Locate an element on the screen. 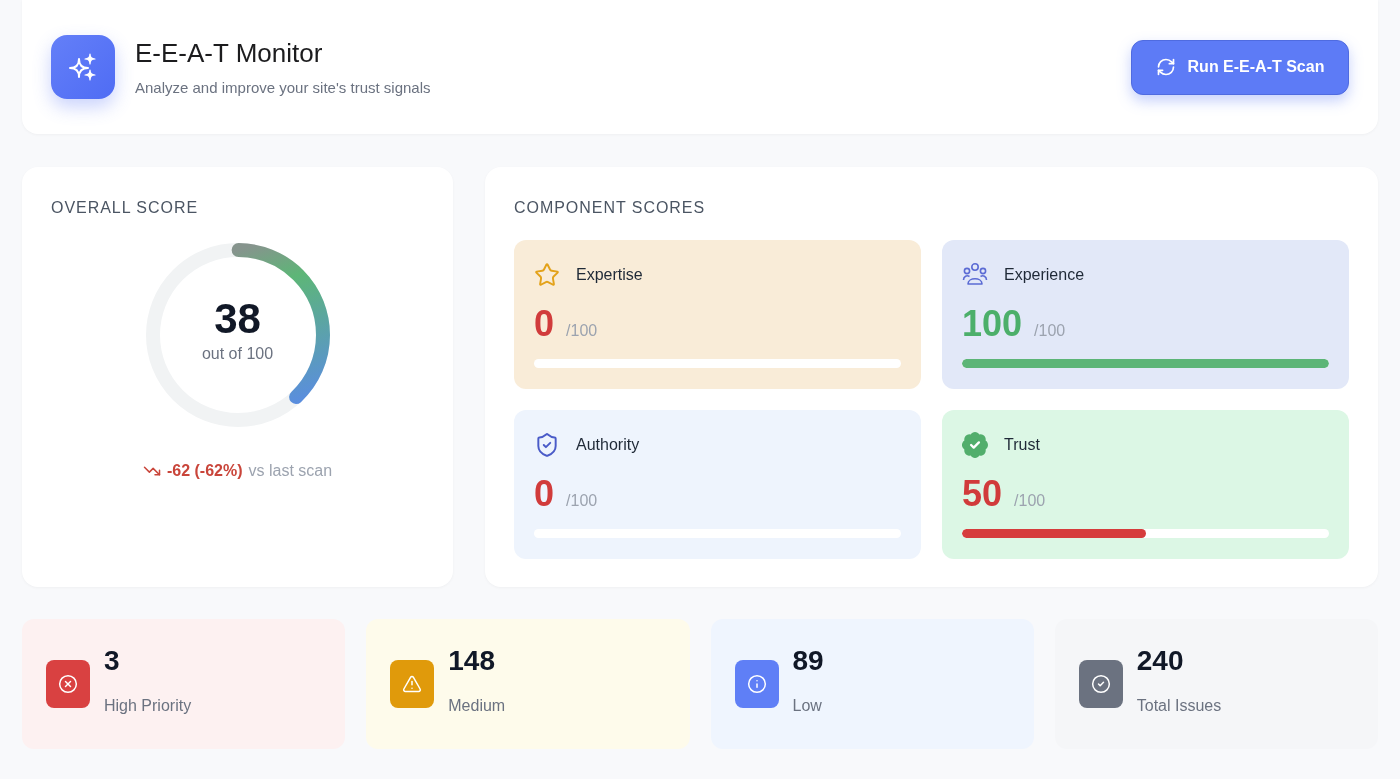 The image size is (1400, 779). overall-score-value: 38 is located at coordinates (237, 319).